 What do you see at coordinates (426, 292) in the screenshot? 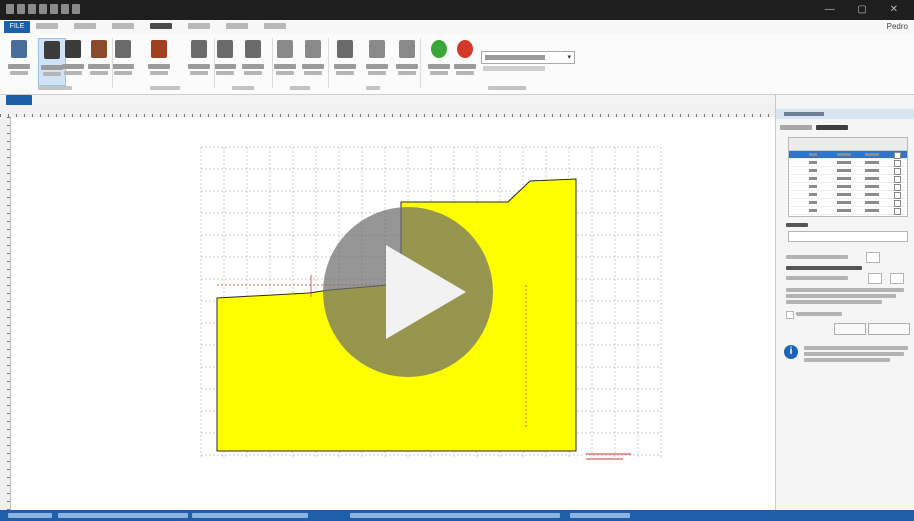
I see `play-icon` at bounding box center [426, 292].